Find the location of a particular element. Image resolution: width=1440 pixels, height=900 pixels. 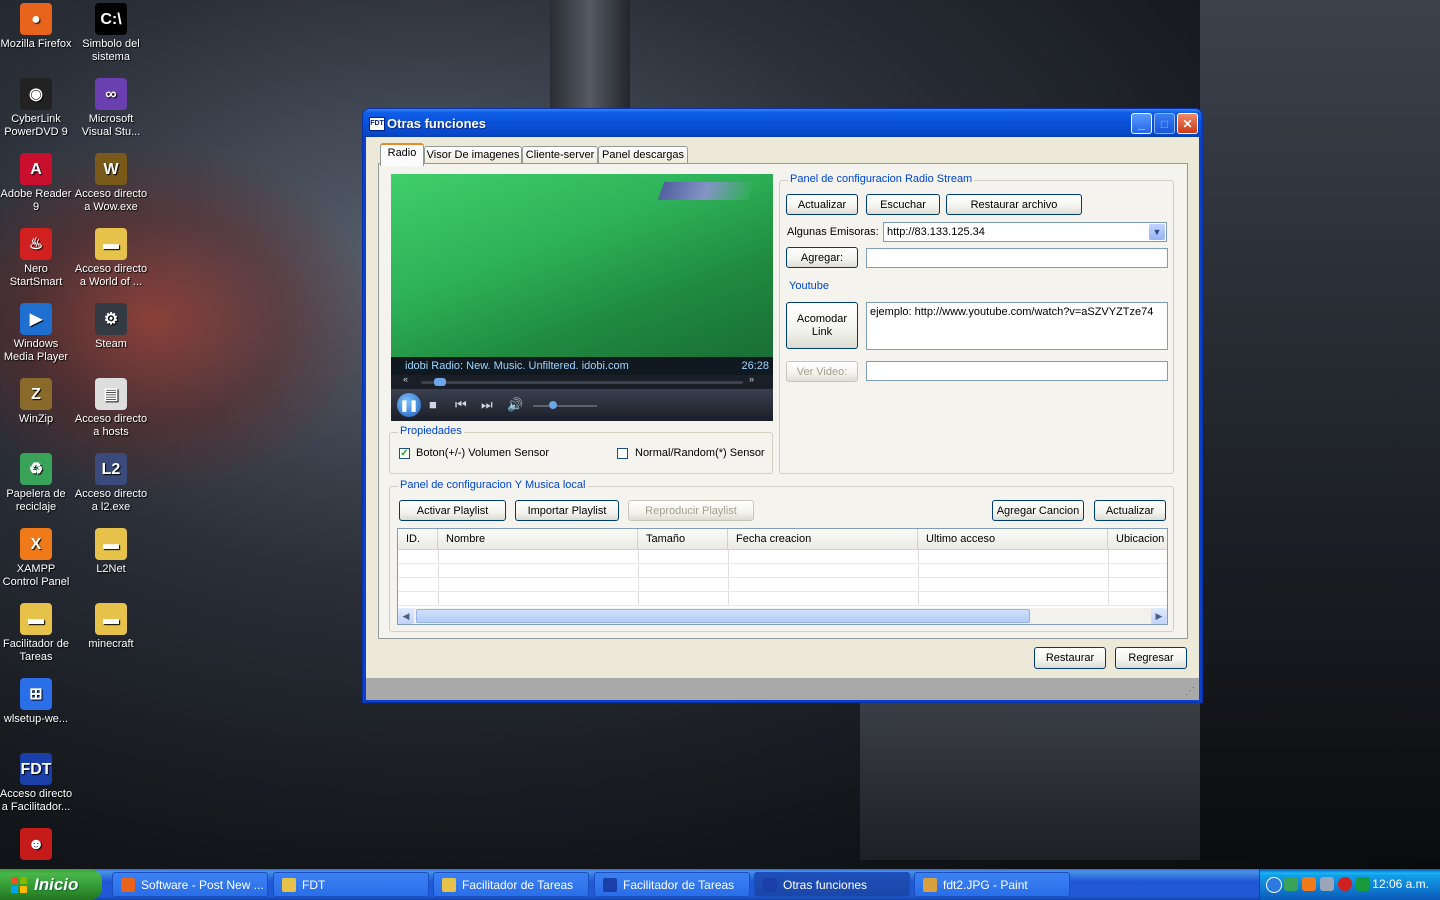

minimize-button: _ is located at coordinates (1141, 123).